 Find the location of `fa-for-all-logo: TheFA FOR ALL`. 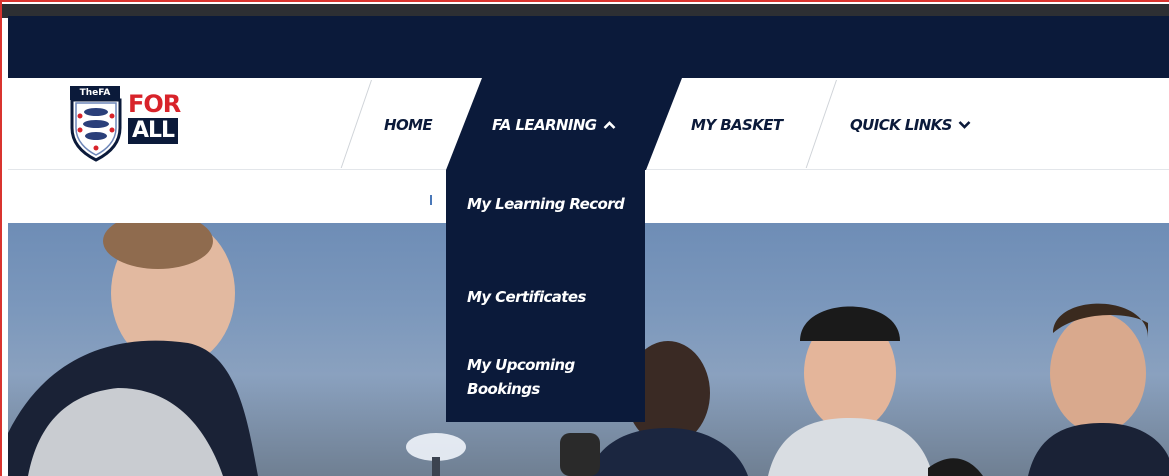

fa-for-all-logo: TheFA FOR ALL is located at coordinates (133, 126).